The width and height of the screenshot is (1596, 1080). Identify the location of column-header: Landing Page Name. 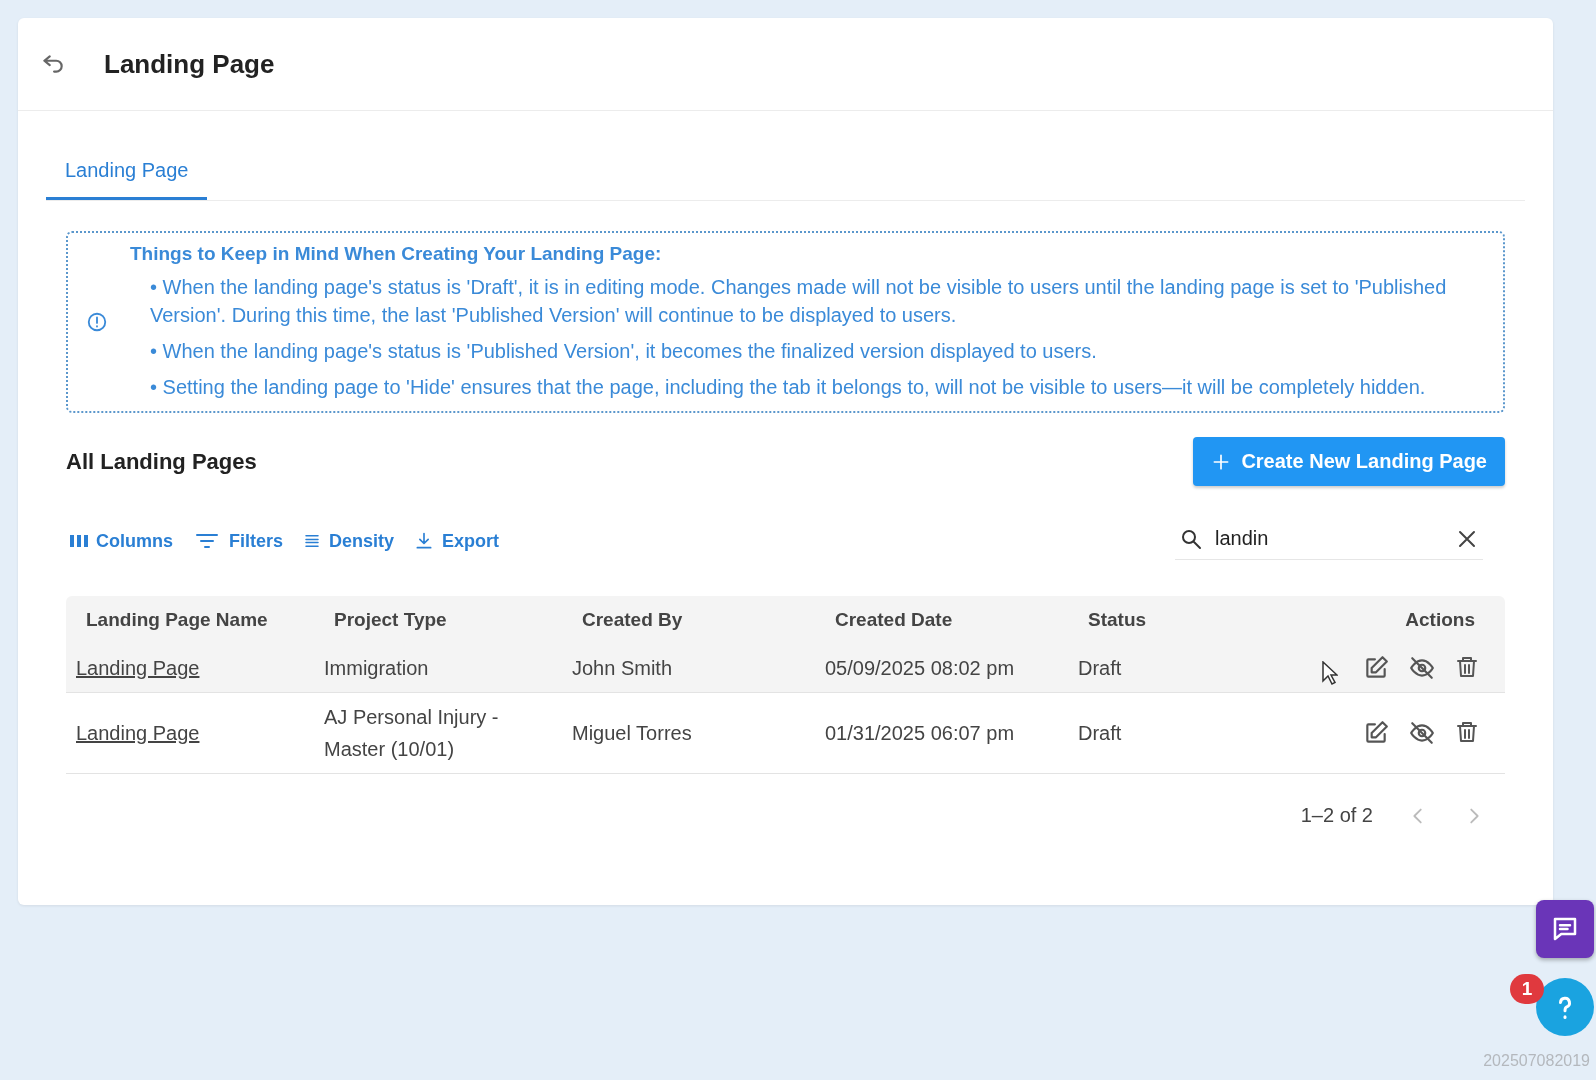
(177, 620).